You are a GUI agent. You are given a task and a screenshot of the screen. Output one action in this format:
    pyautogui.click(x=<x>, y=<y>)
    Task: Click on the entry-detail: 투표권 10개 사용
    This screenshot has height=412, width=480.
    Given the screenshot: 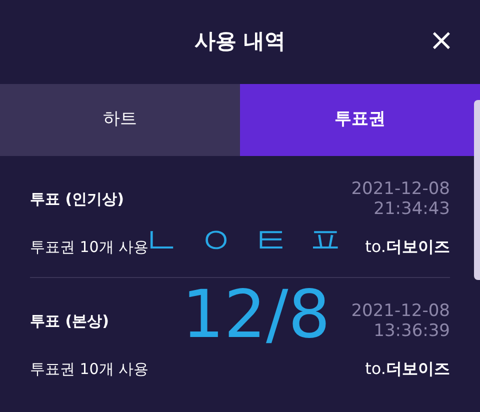 What is the action you would take?
    pyautogui.click(x=89, y=369)
    